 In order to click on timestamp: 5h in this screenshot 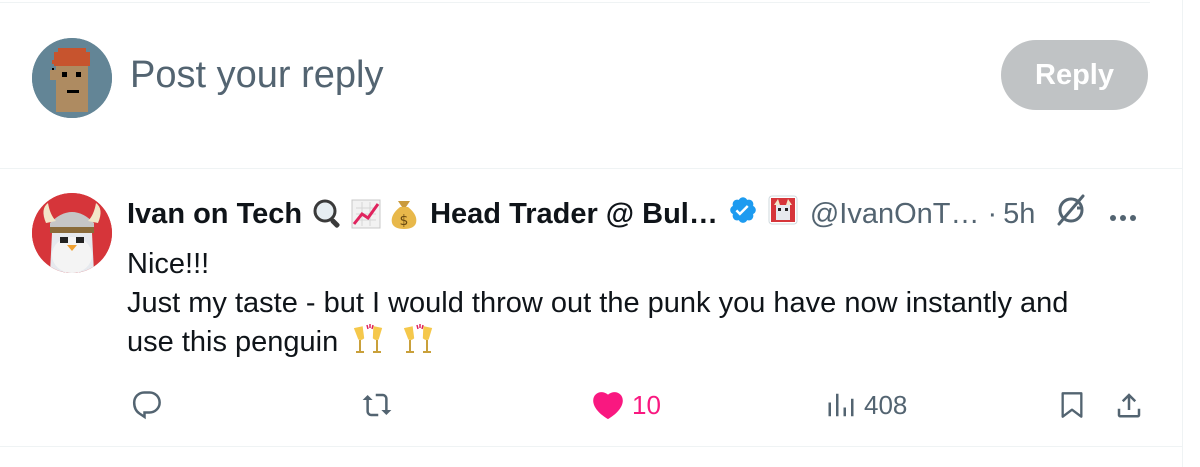, I will do `click(1019, 214)`.